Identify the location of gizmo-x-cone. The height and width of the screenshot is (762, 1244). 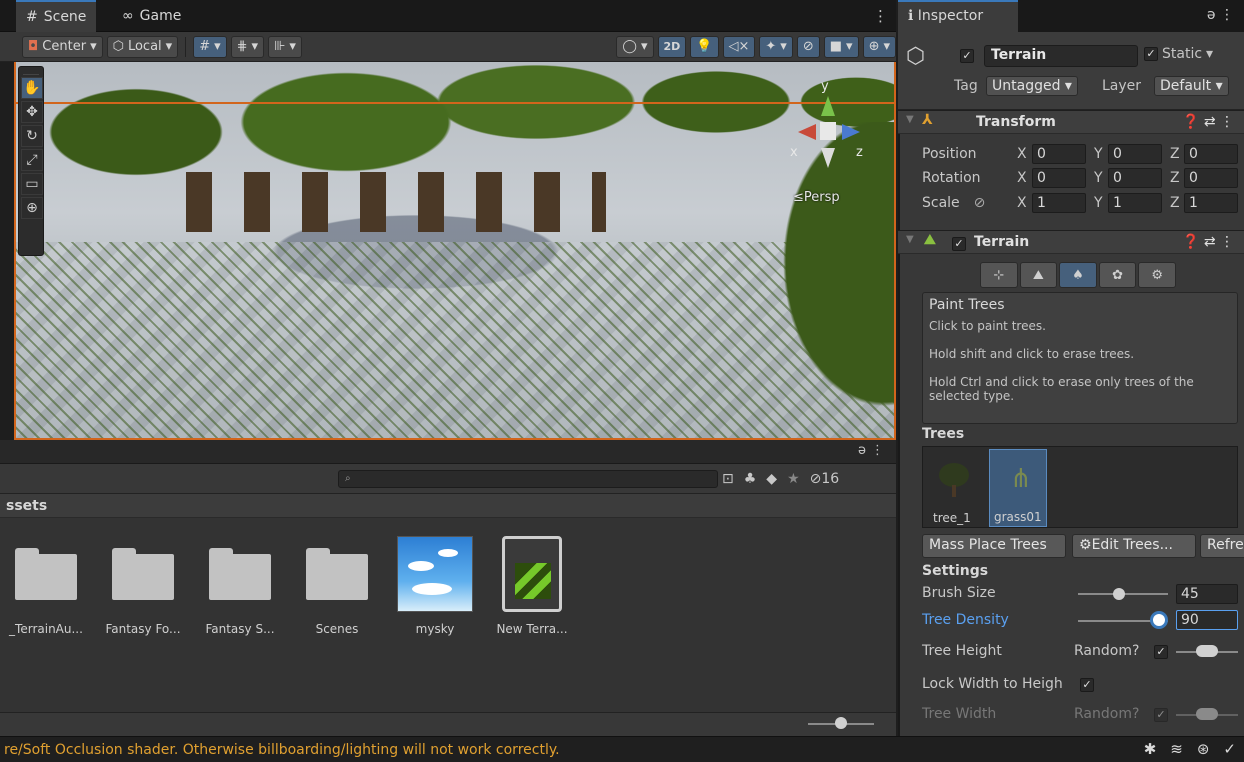
(807, 132).